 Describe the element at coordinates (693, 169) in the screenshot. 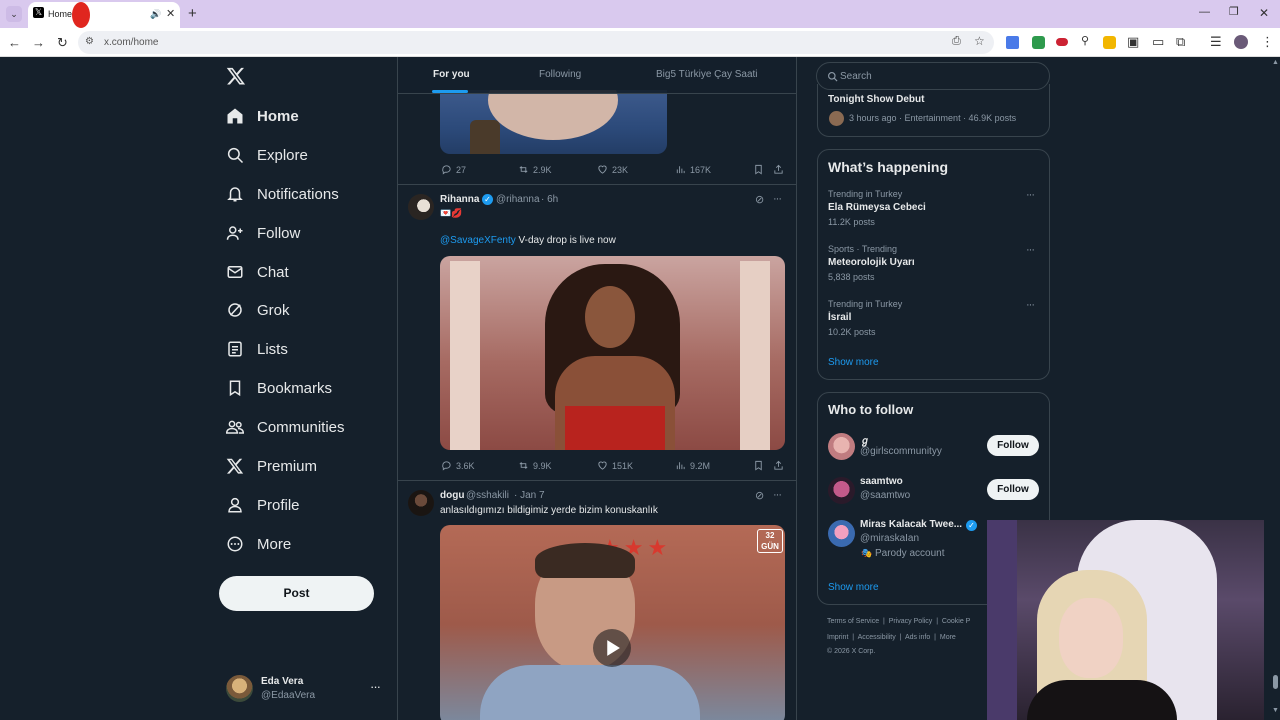

I see `views-button: 167K` at that location.